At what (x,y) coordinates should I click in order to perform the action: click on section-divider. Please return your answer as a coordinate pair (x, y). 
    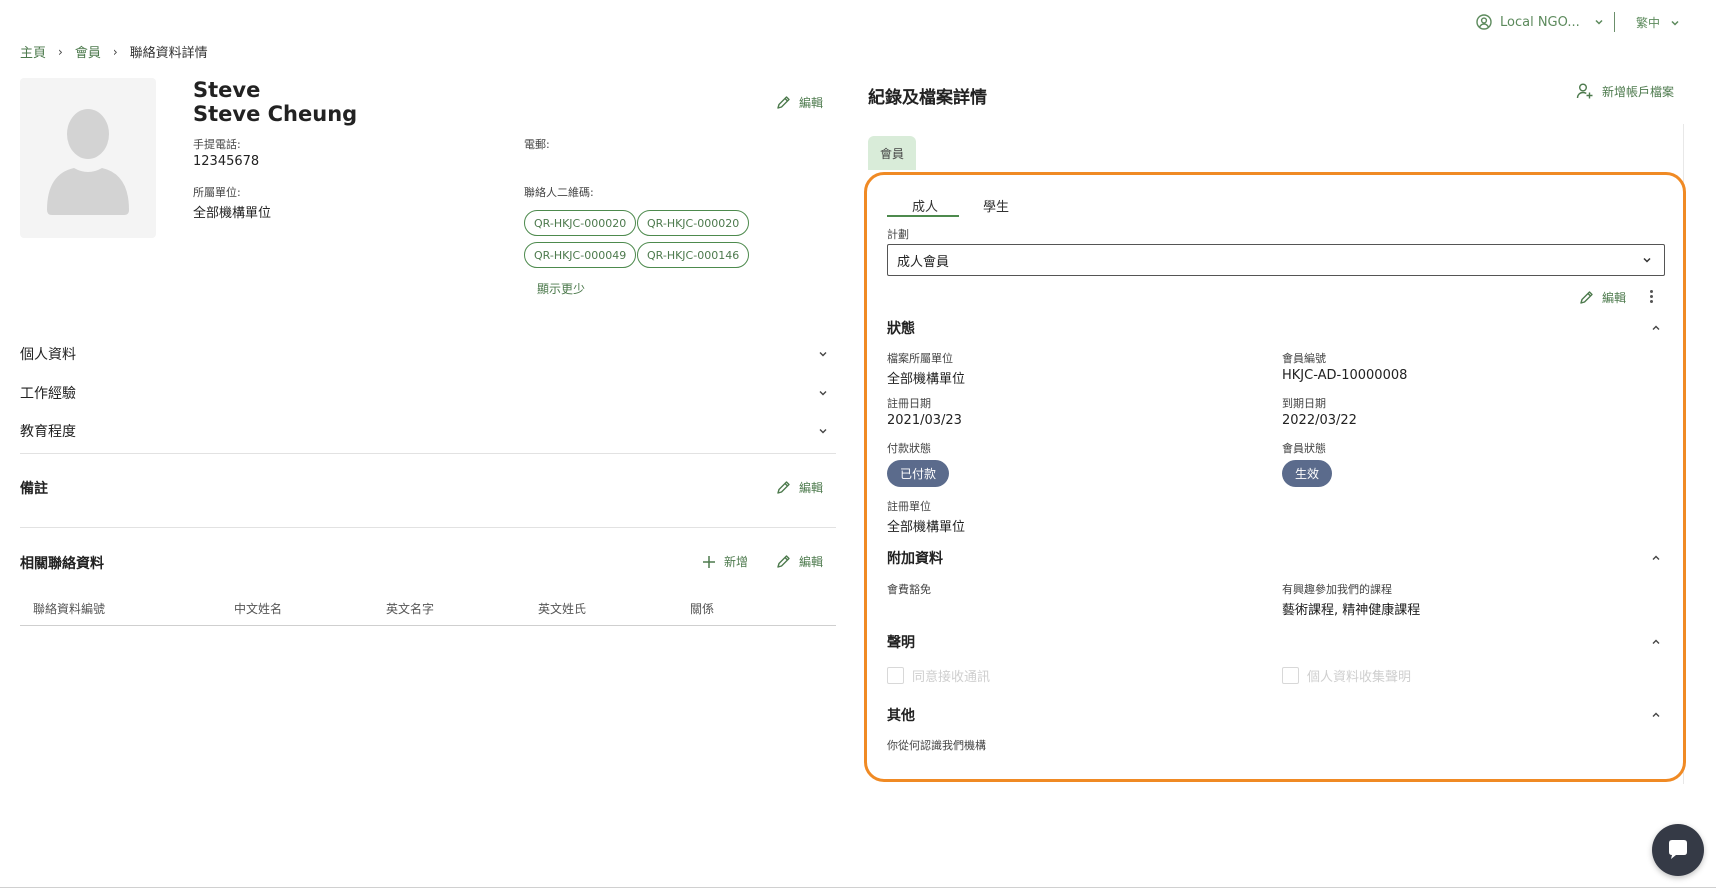
    Looking at the image, I should click on (428, 453).